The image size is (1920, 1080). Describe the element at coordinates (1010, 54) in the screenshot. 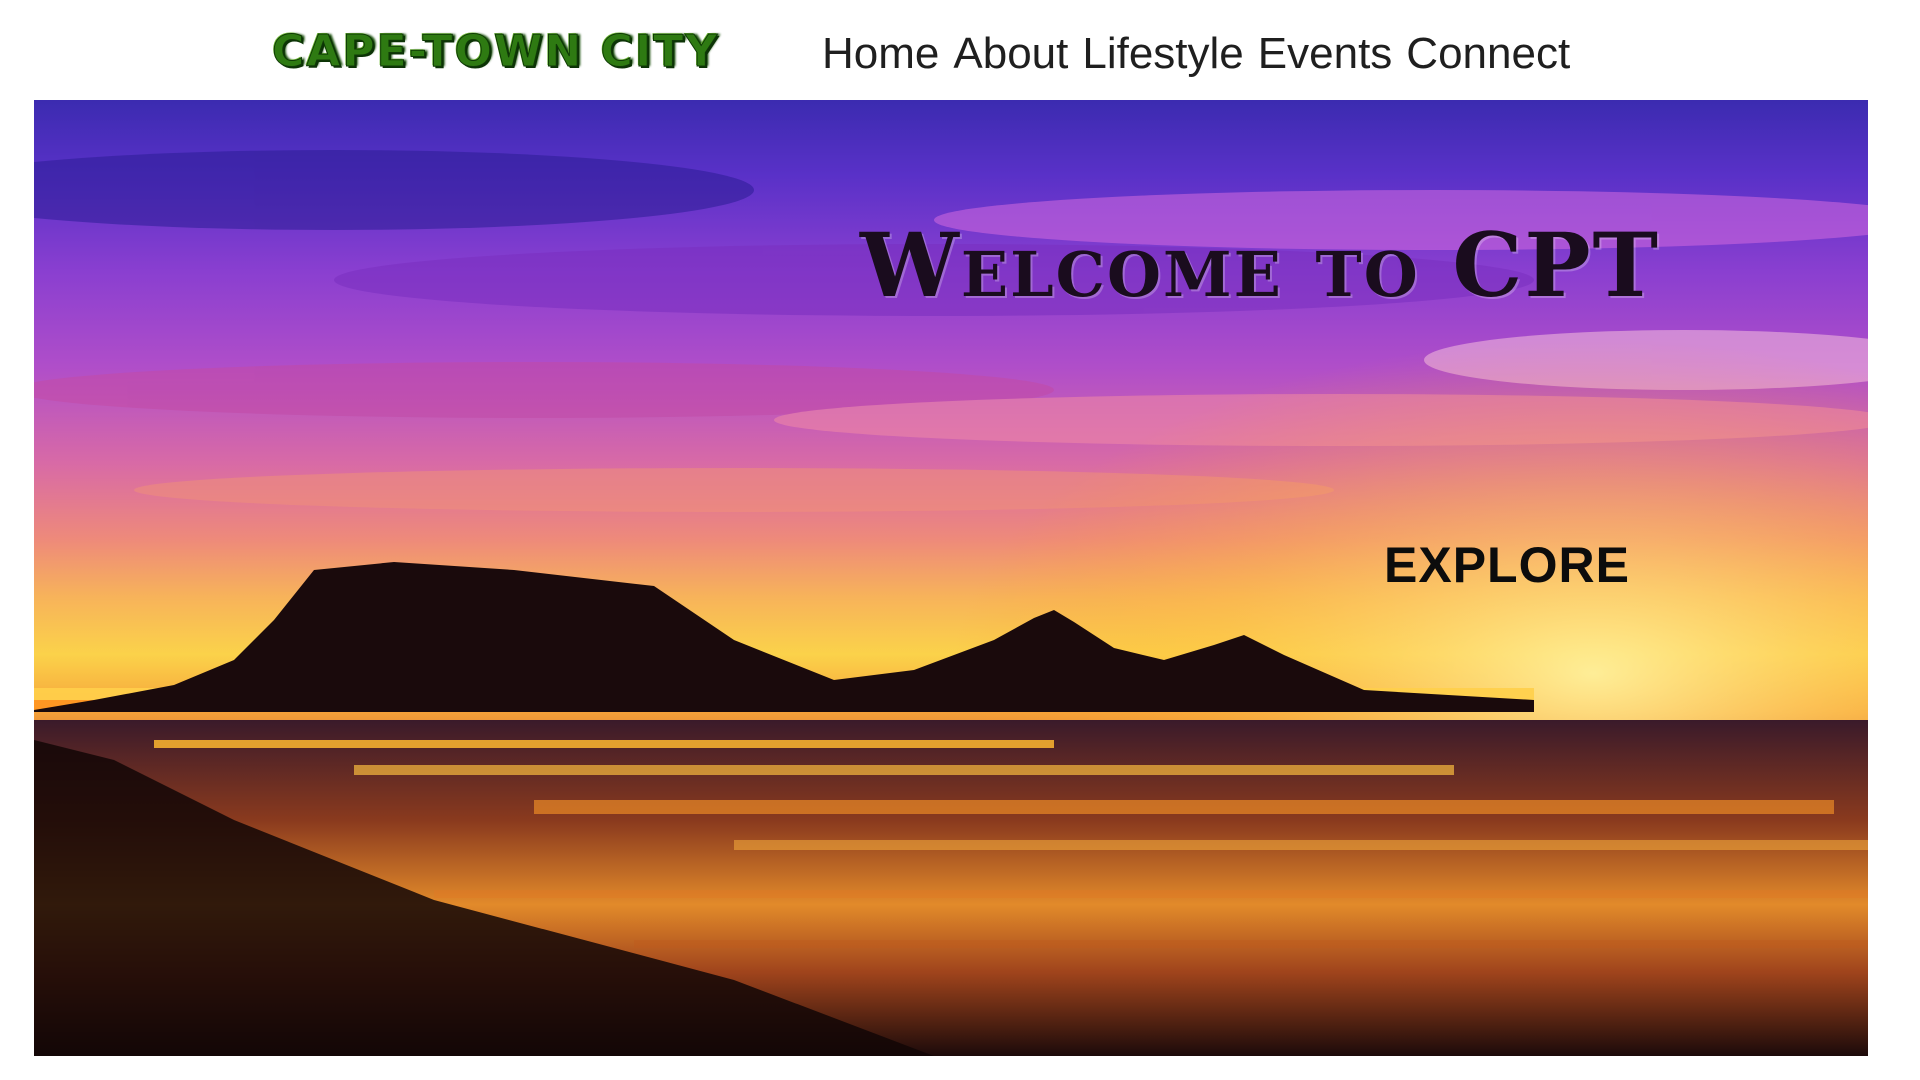

I see `nav-about: About` at that location.